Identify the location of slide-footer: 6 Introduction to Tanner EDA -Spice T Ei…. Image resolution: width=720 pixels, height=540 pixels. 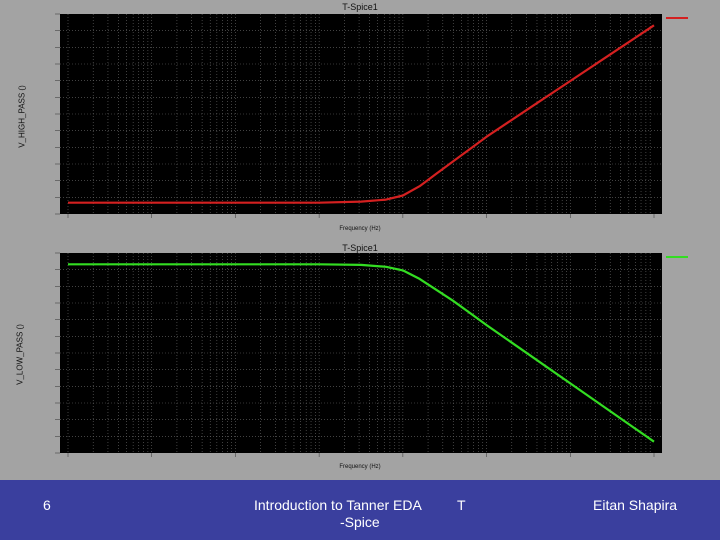
(360, 510).